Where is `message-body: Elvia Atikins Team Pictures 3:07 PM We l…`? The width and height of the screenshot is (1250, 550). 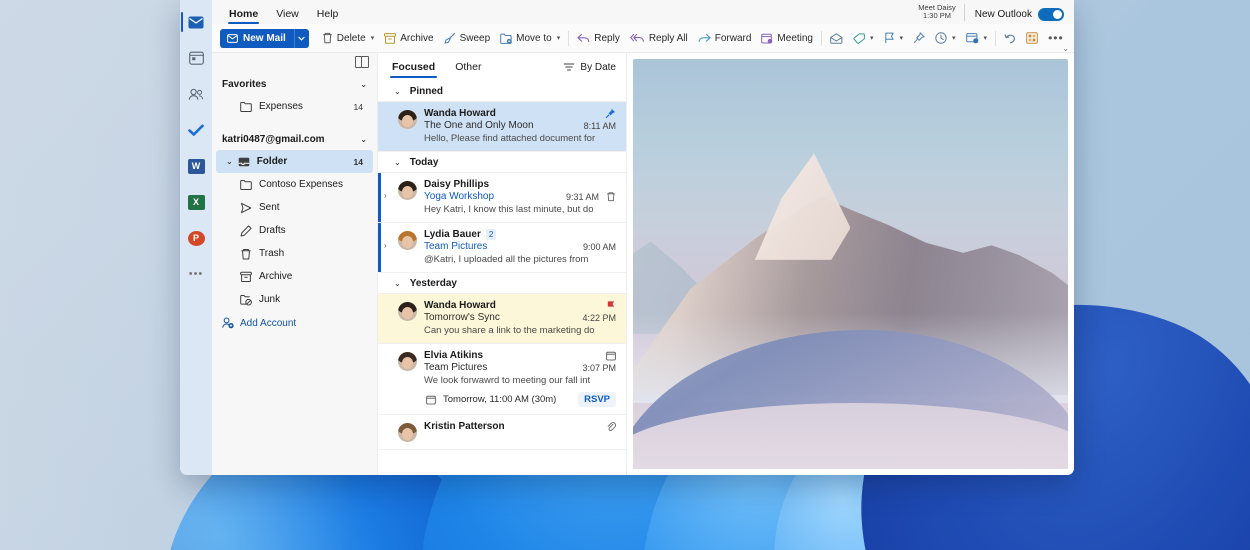 message-body: Elvia Atikins Team Pictures 3:07 PM We l… is located at coordinates (520, 378).